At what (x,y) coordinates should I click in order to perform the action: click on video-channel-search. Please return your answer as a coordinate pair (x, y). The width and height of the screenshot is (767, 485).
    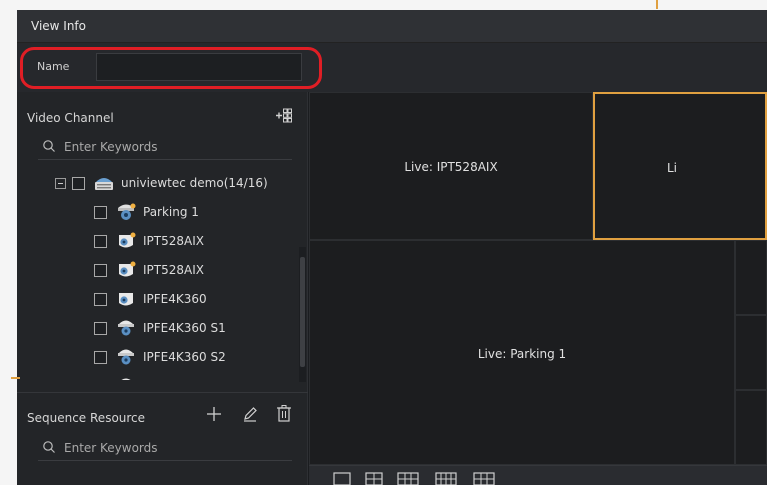
    Looking at the image, I should click on (165, 147).